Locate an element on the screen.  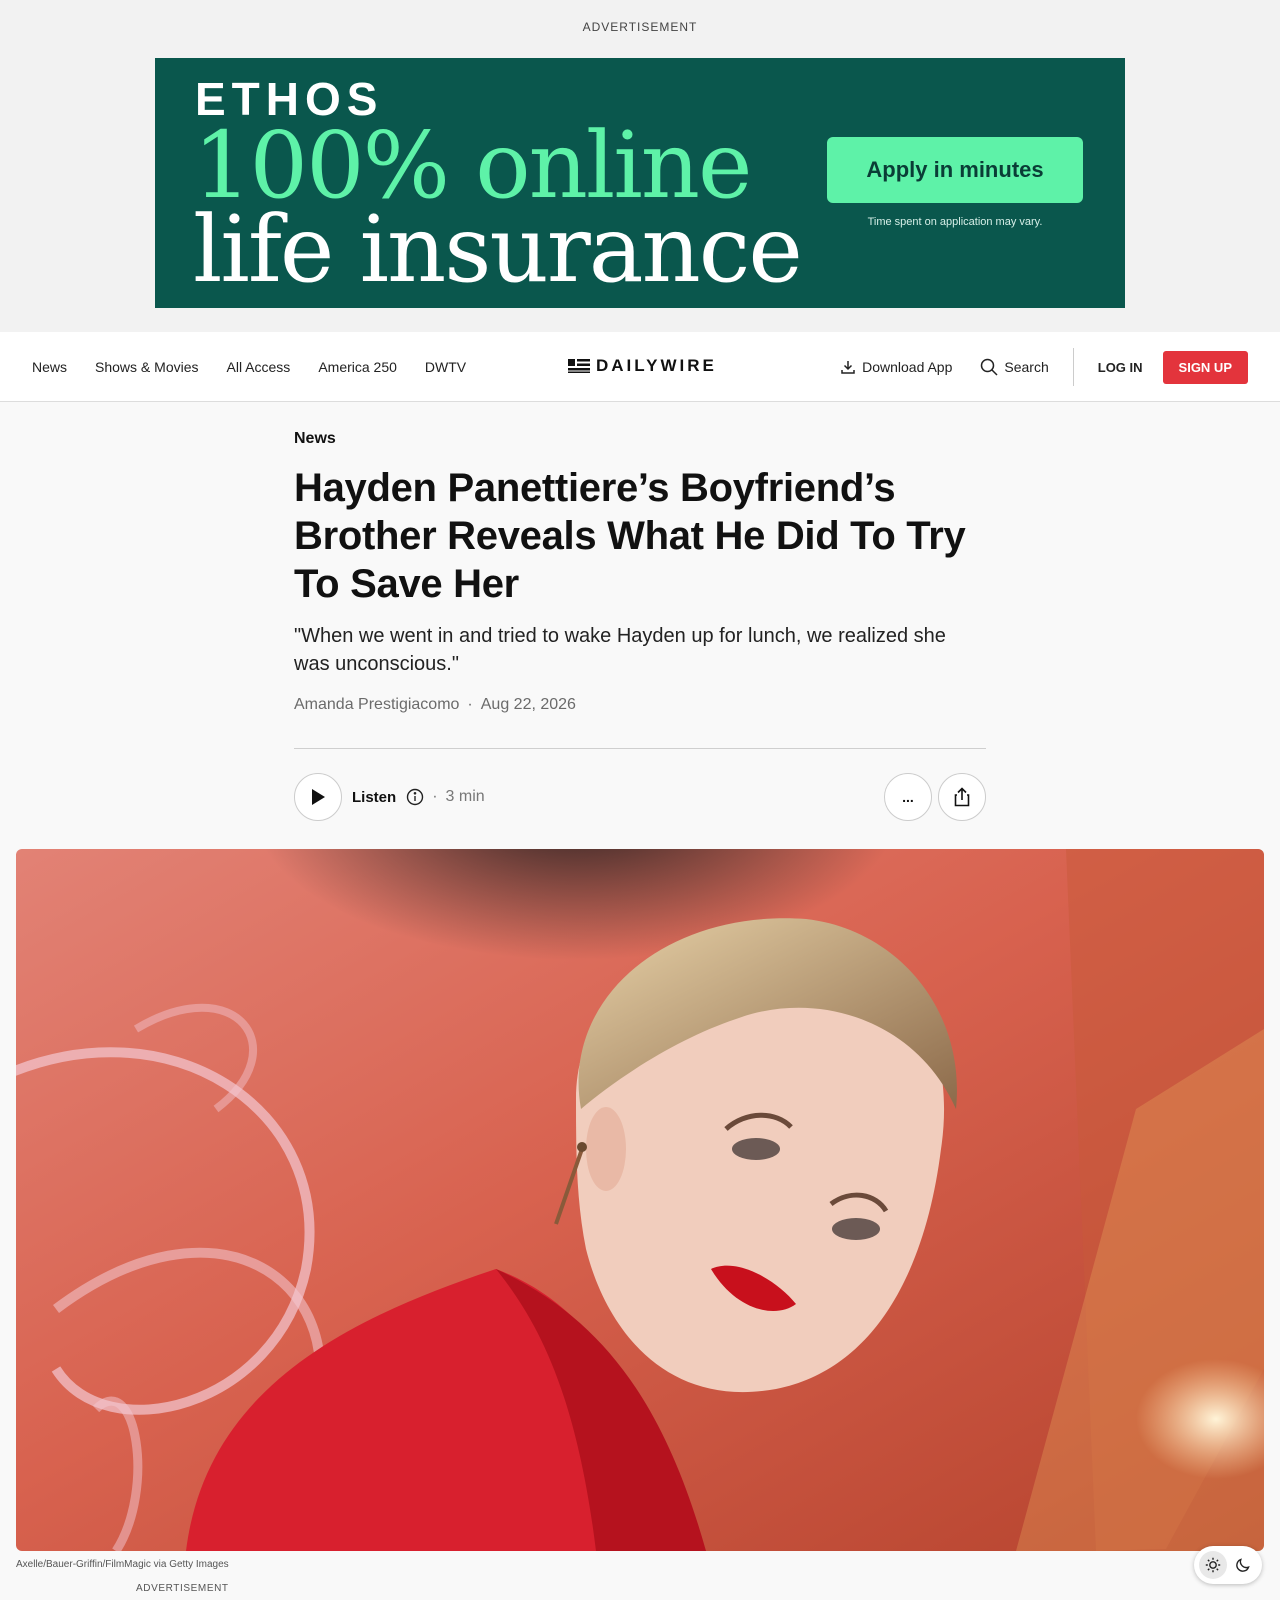
search-button: Search is located at coordinates (1014, 367).